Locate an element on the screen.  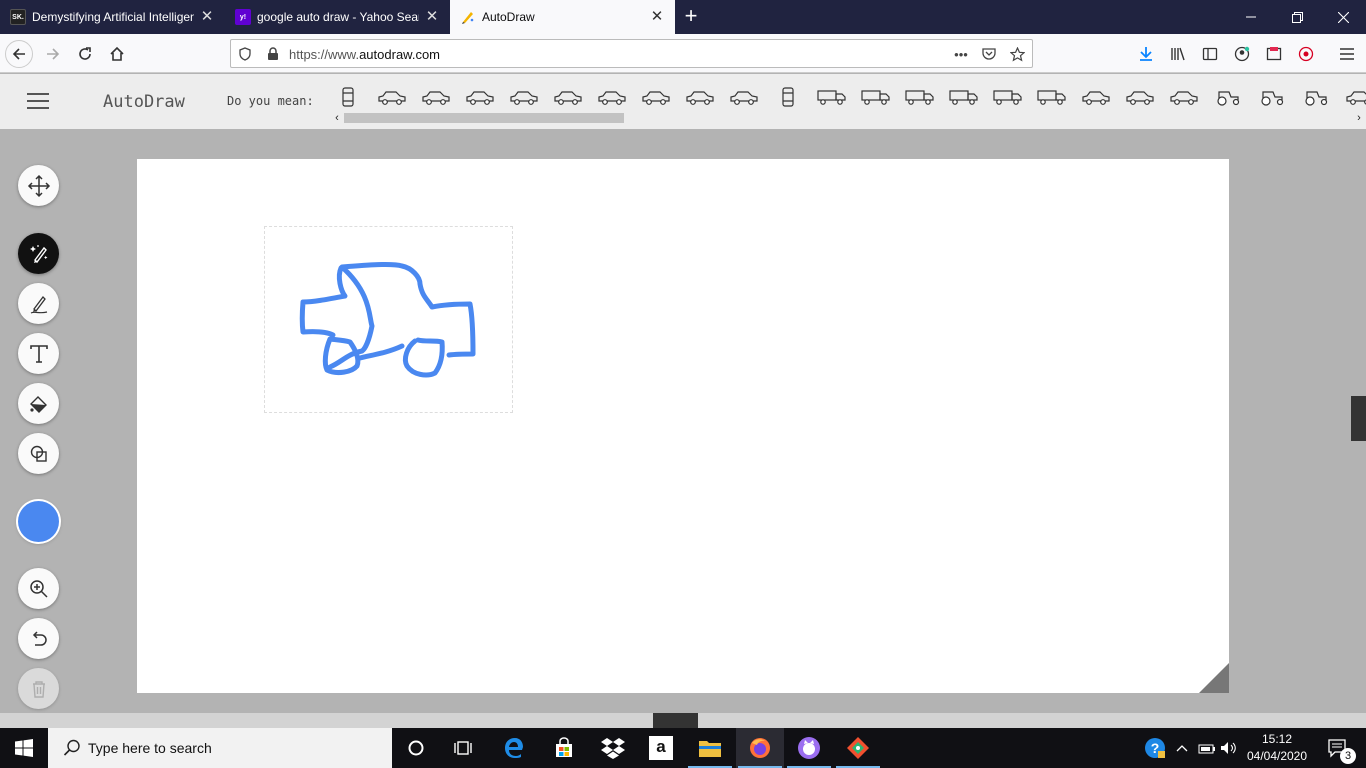
help-icon: ? is located at coordinates (1155, 748).